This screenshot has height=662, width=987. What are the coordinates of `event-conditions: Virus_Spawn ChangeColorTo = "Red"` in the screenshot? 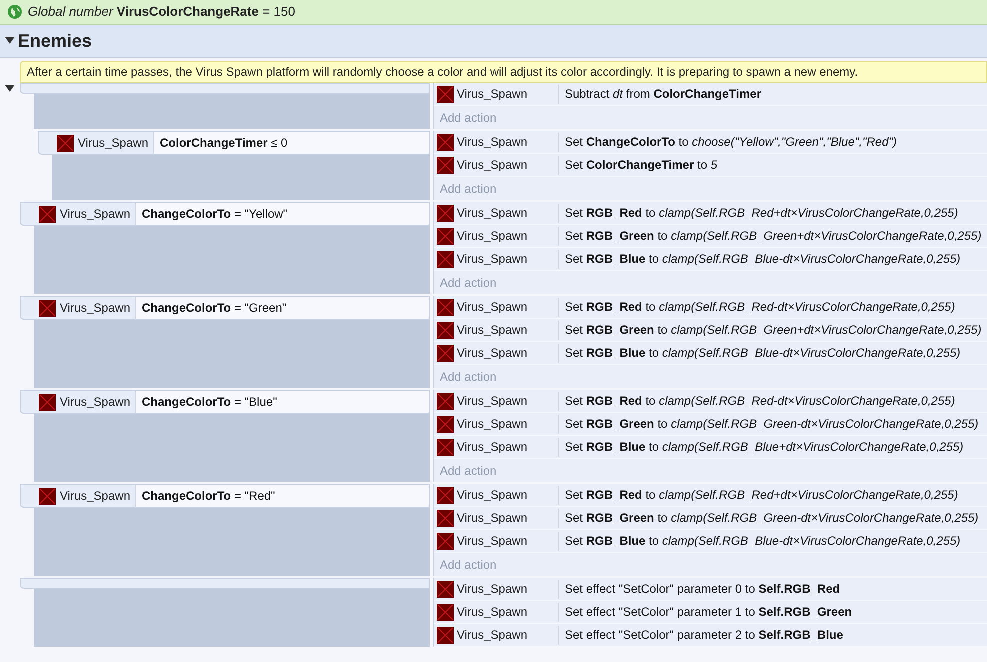 It's located at (225, 496).